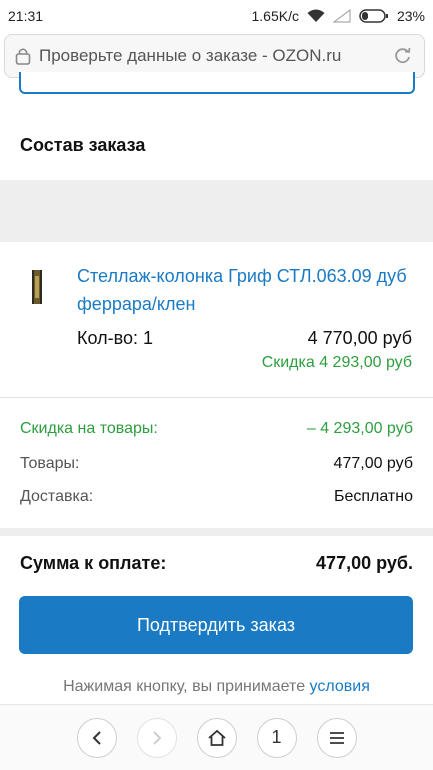 This screenshot has width=433, height=770. What do you see at coordinates (374, 16) in the screenshot?
I see `battery-icon` at bounding box center [374, 16].